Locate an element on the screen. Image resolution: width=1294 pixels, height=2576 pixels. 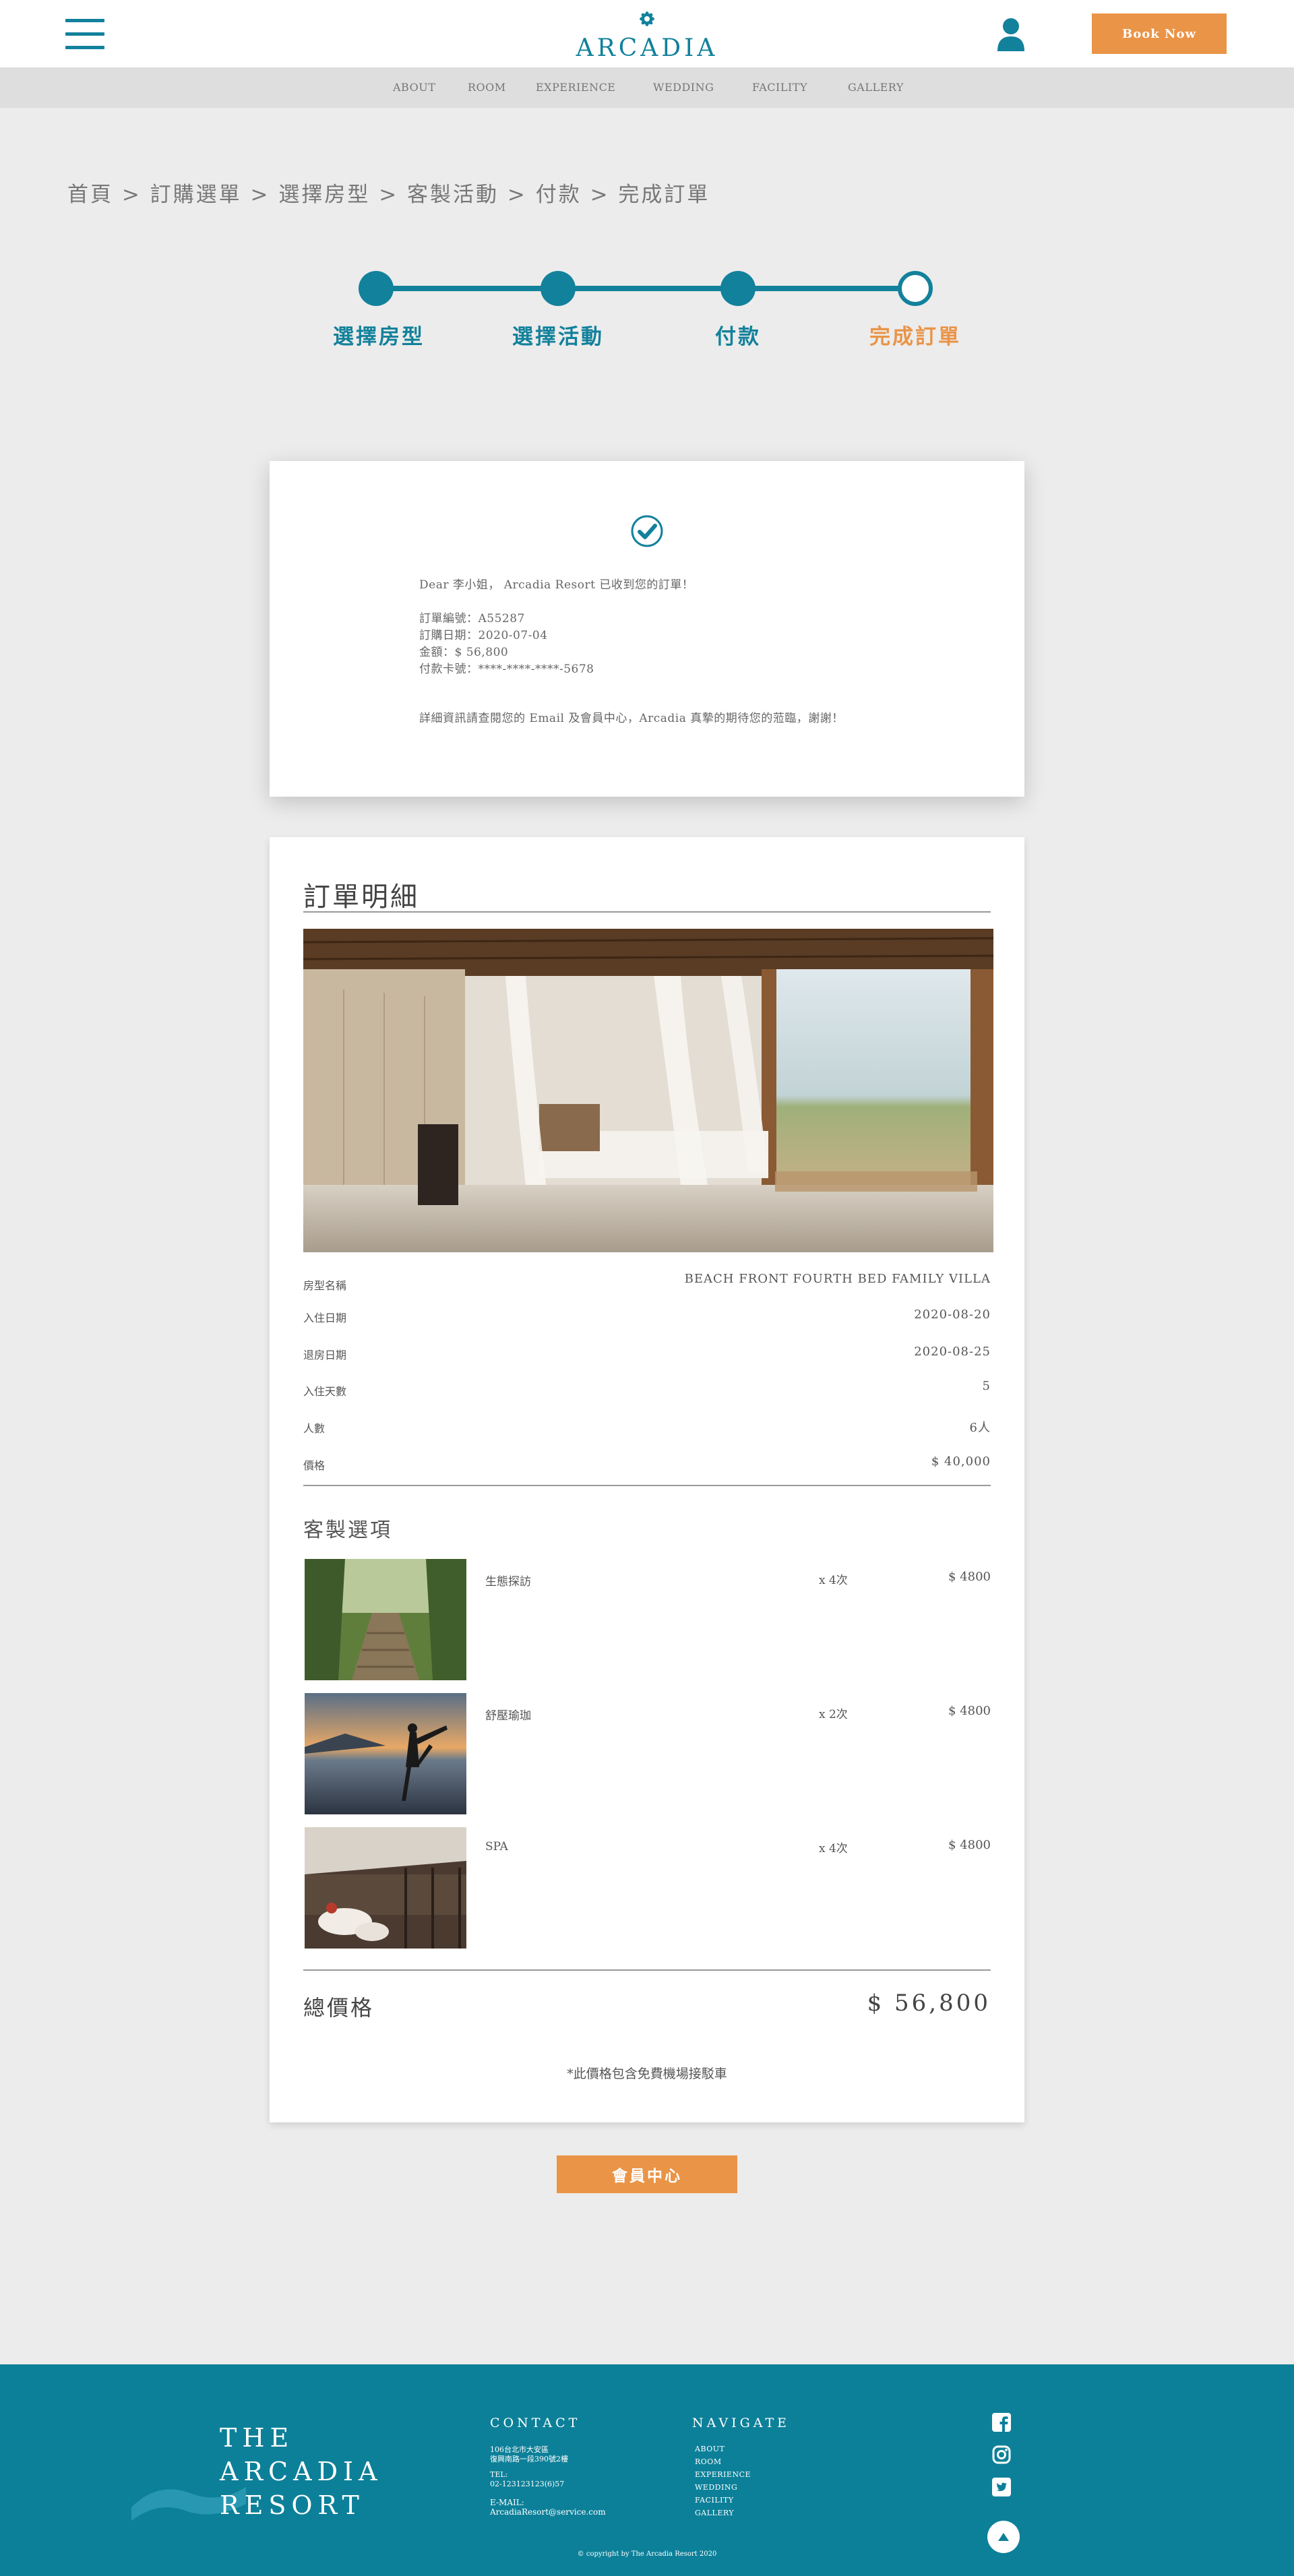
label-room-name: 房型名稱 is located at coordinates (325, 1285).